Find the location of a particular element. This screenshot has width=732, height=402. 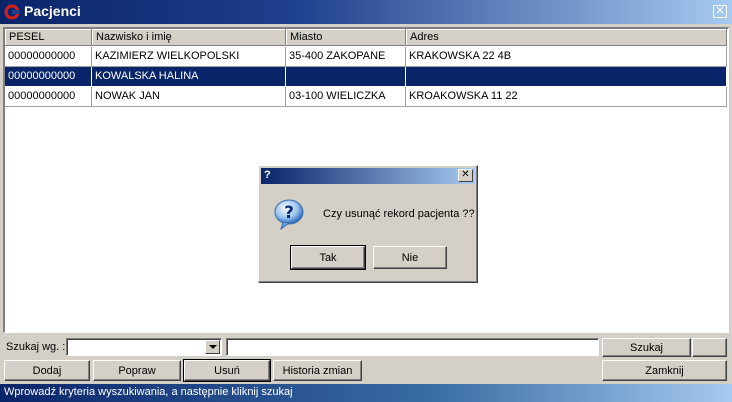

table-cell: KAZIMIERZ WIELKOPOLSKI is located at coordinates (189, 57).